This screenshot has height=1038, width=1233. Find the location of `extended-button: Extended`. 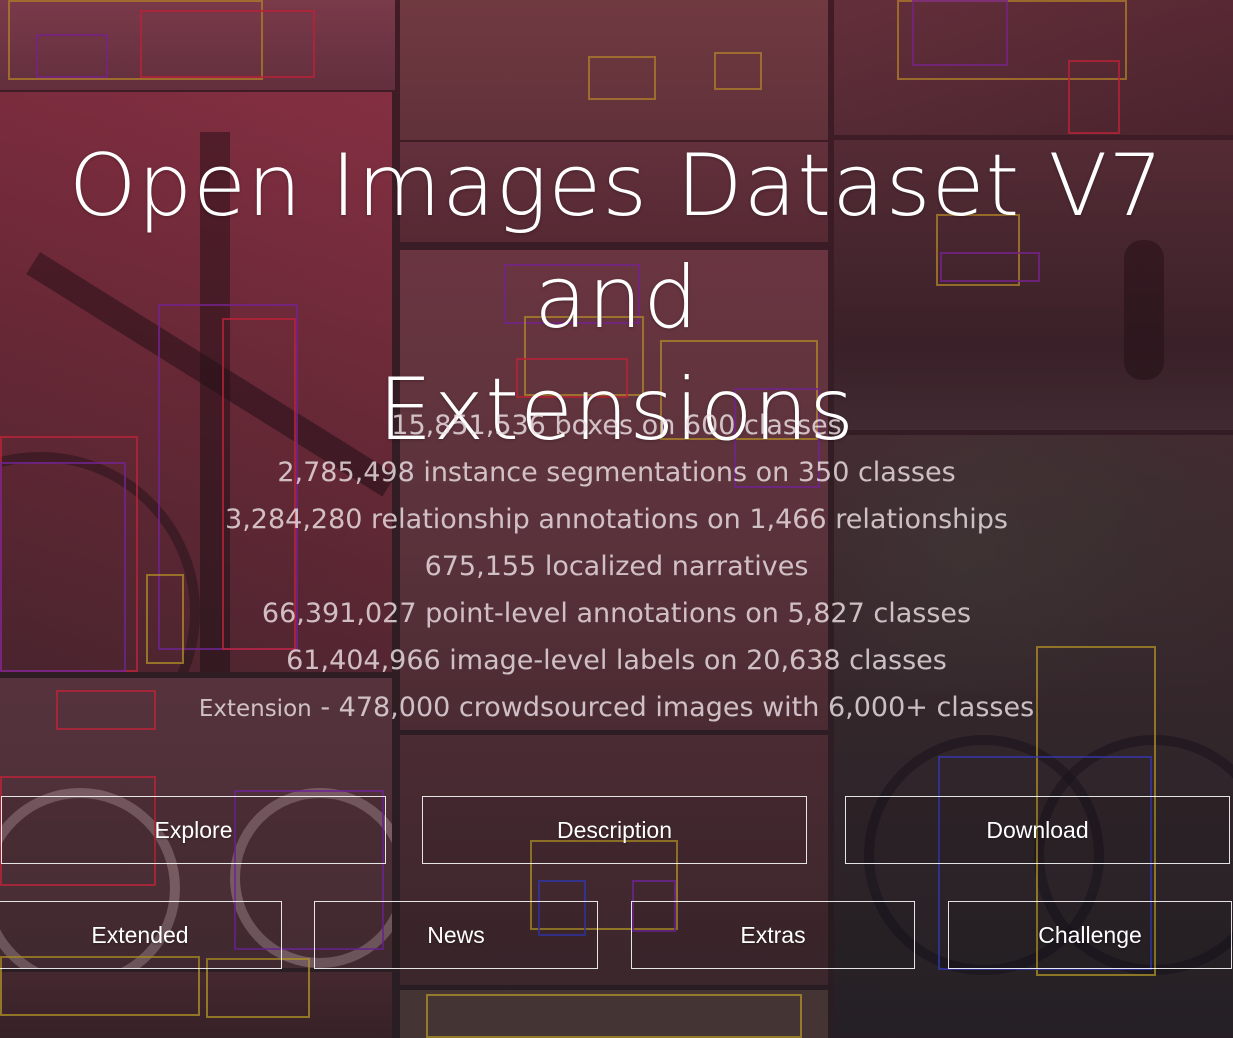

extended-button: Extended is located at coordinates (141, 935).